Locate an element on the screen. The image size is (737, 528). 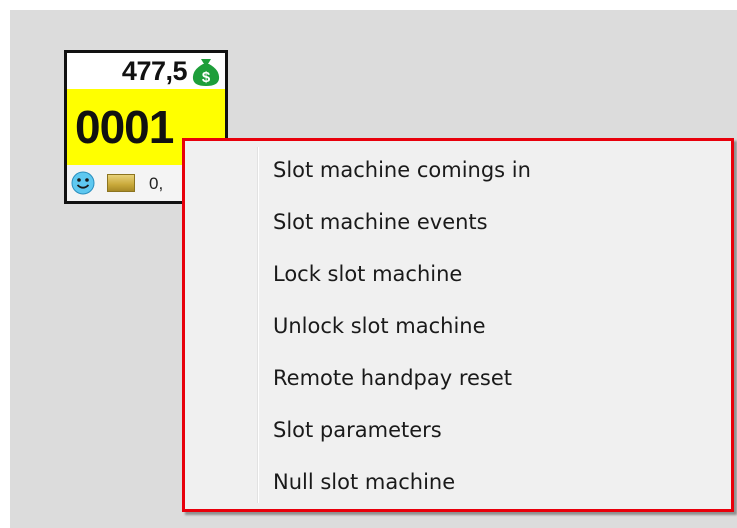
menu-item-slot-machine-events: Slot machine events is located at coordinates (458, 222).